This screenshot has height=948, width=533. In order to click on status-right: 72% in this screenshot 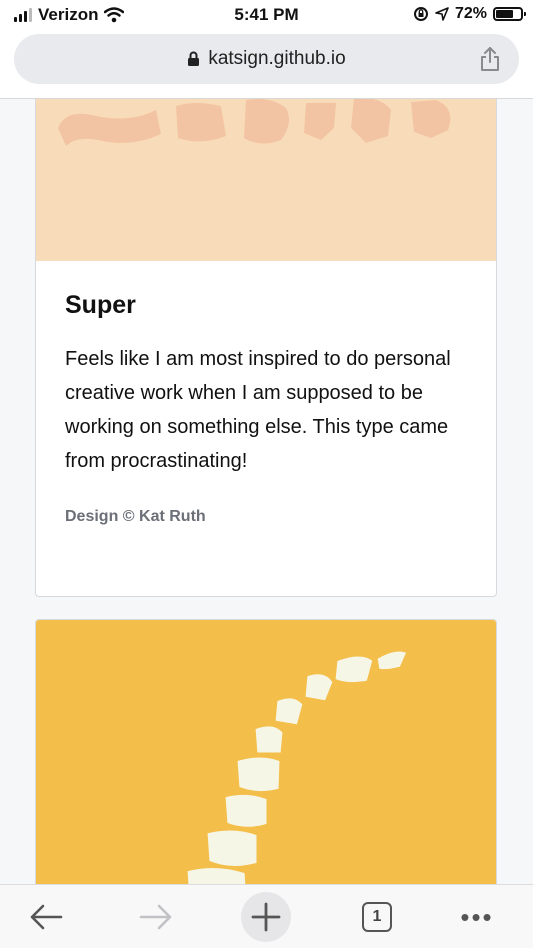, I will do `click(469, 14)`.